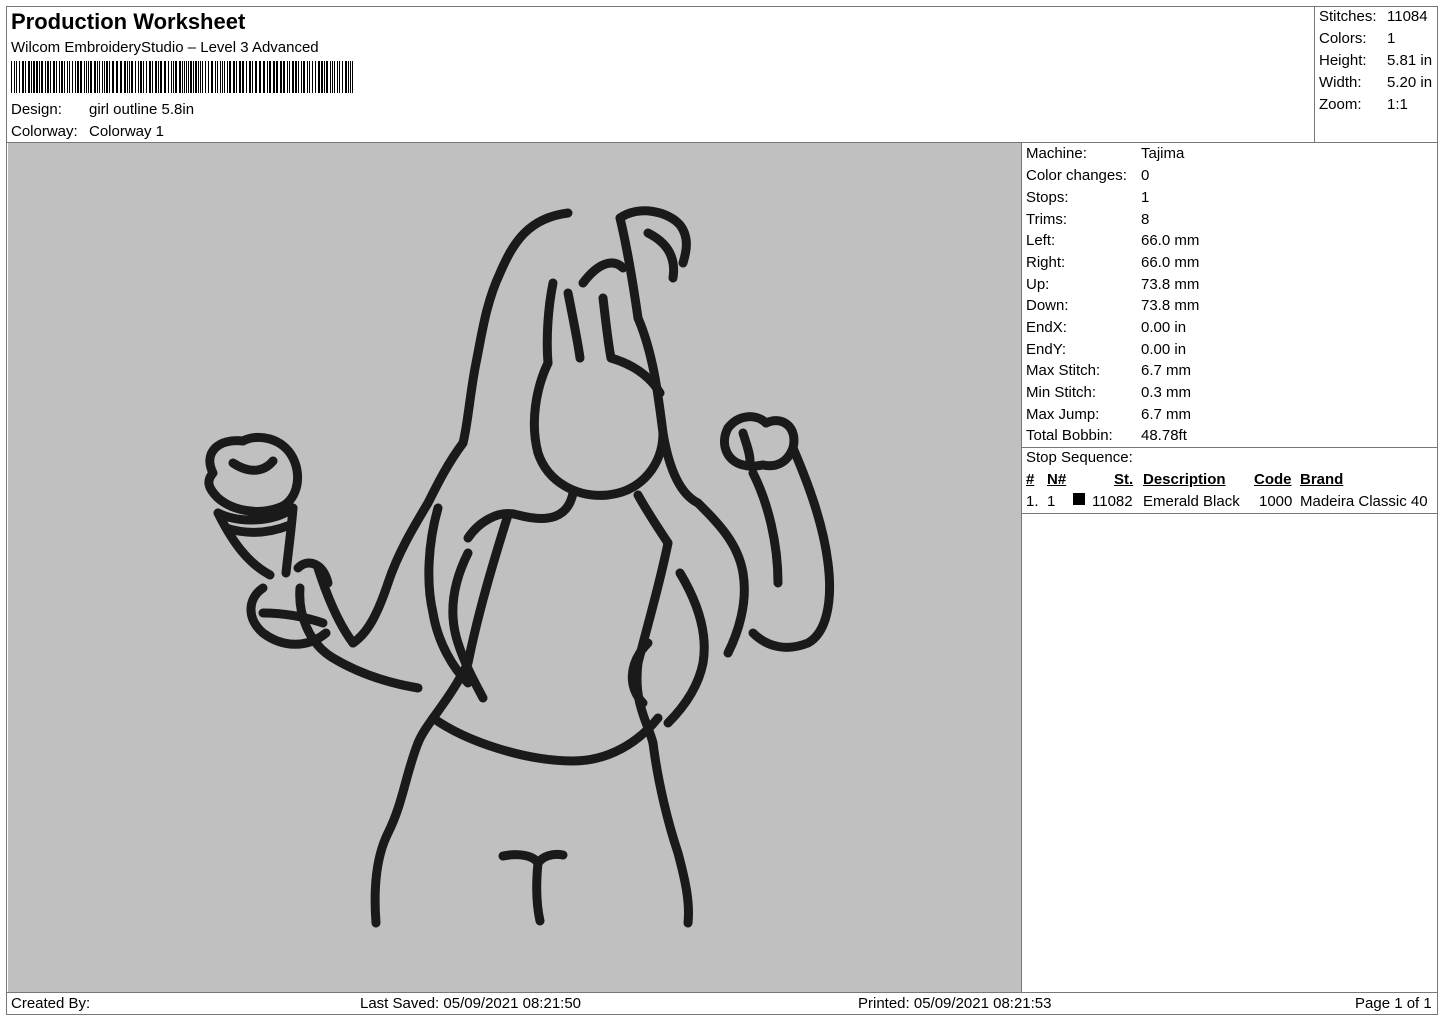  I want to click on stop-sequence-title: Stop Sequence:, so click(1079, 457).